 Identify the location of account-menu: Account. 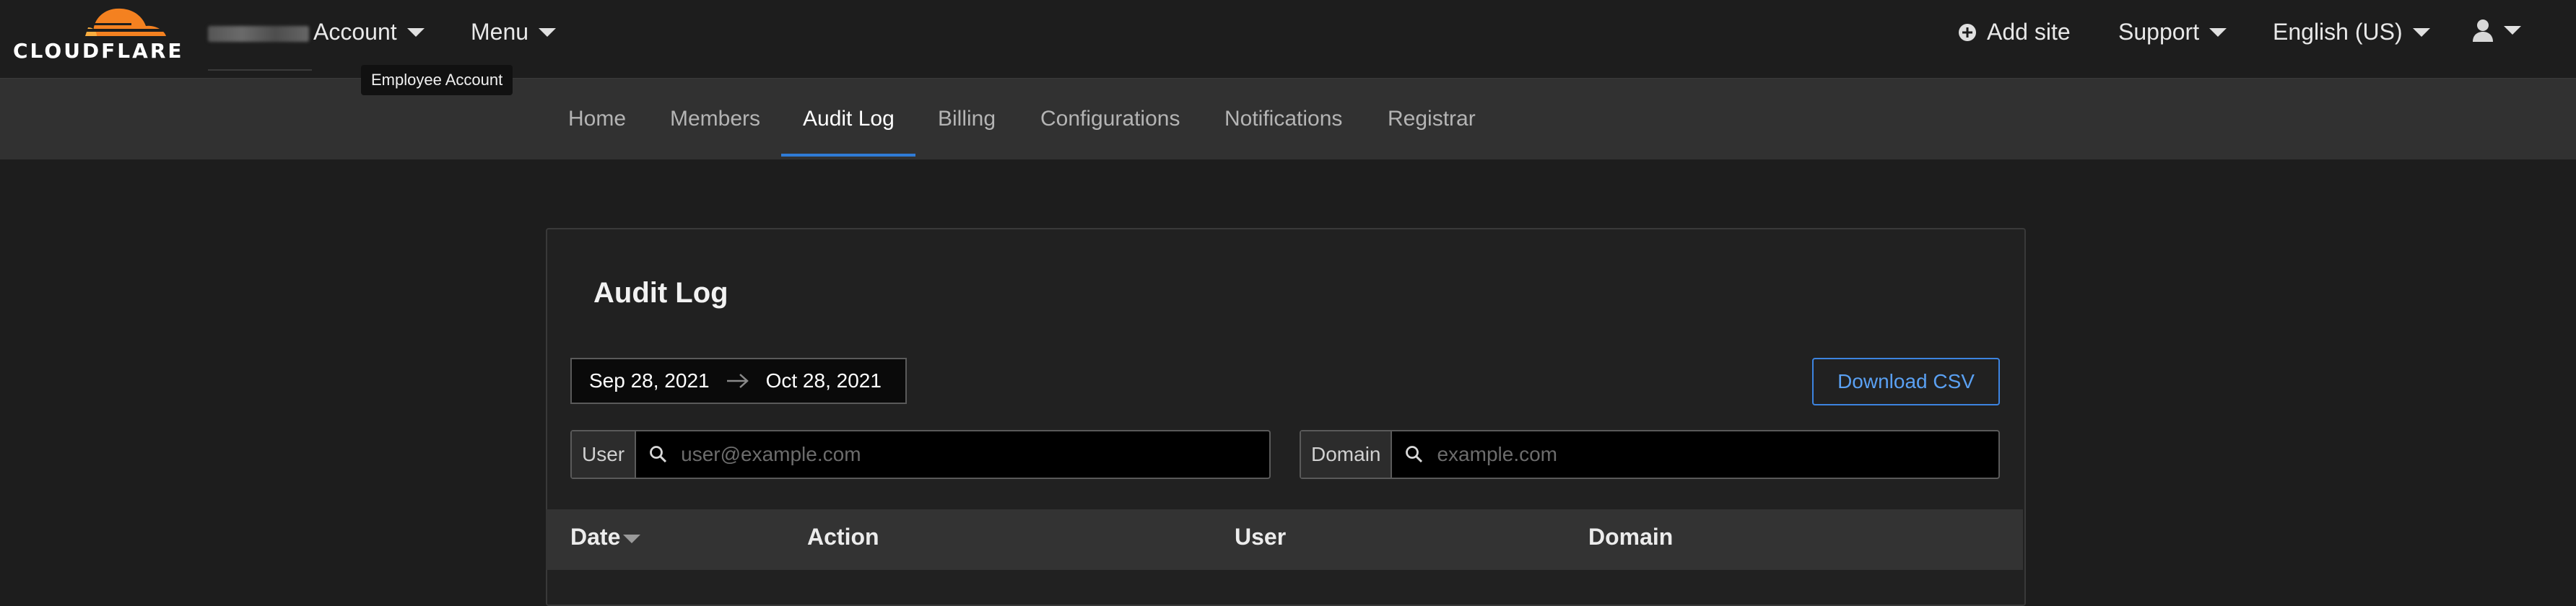
(369, 32).